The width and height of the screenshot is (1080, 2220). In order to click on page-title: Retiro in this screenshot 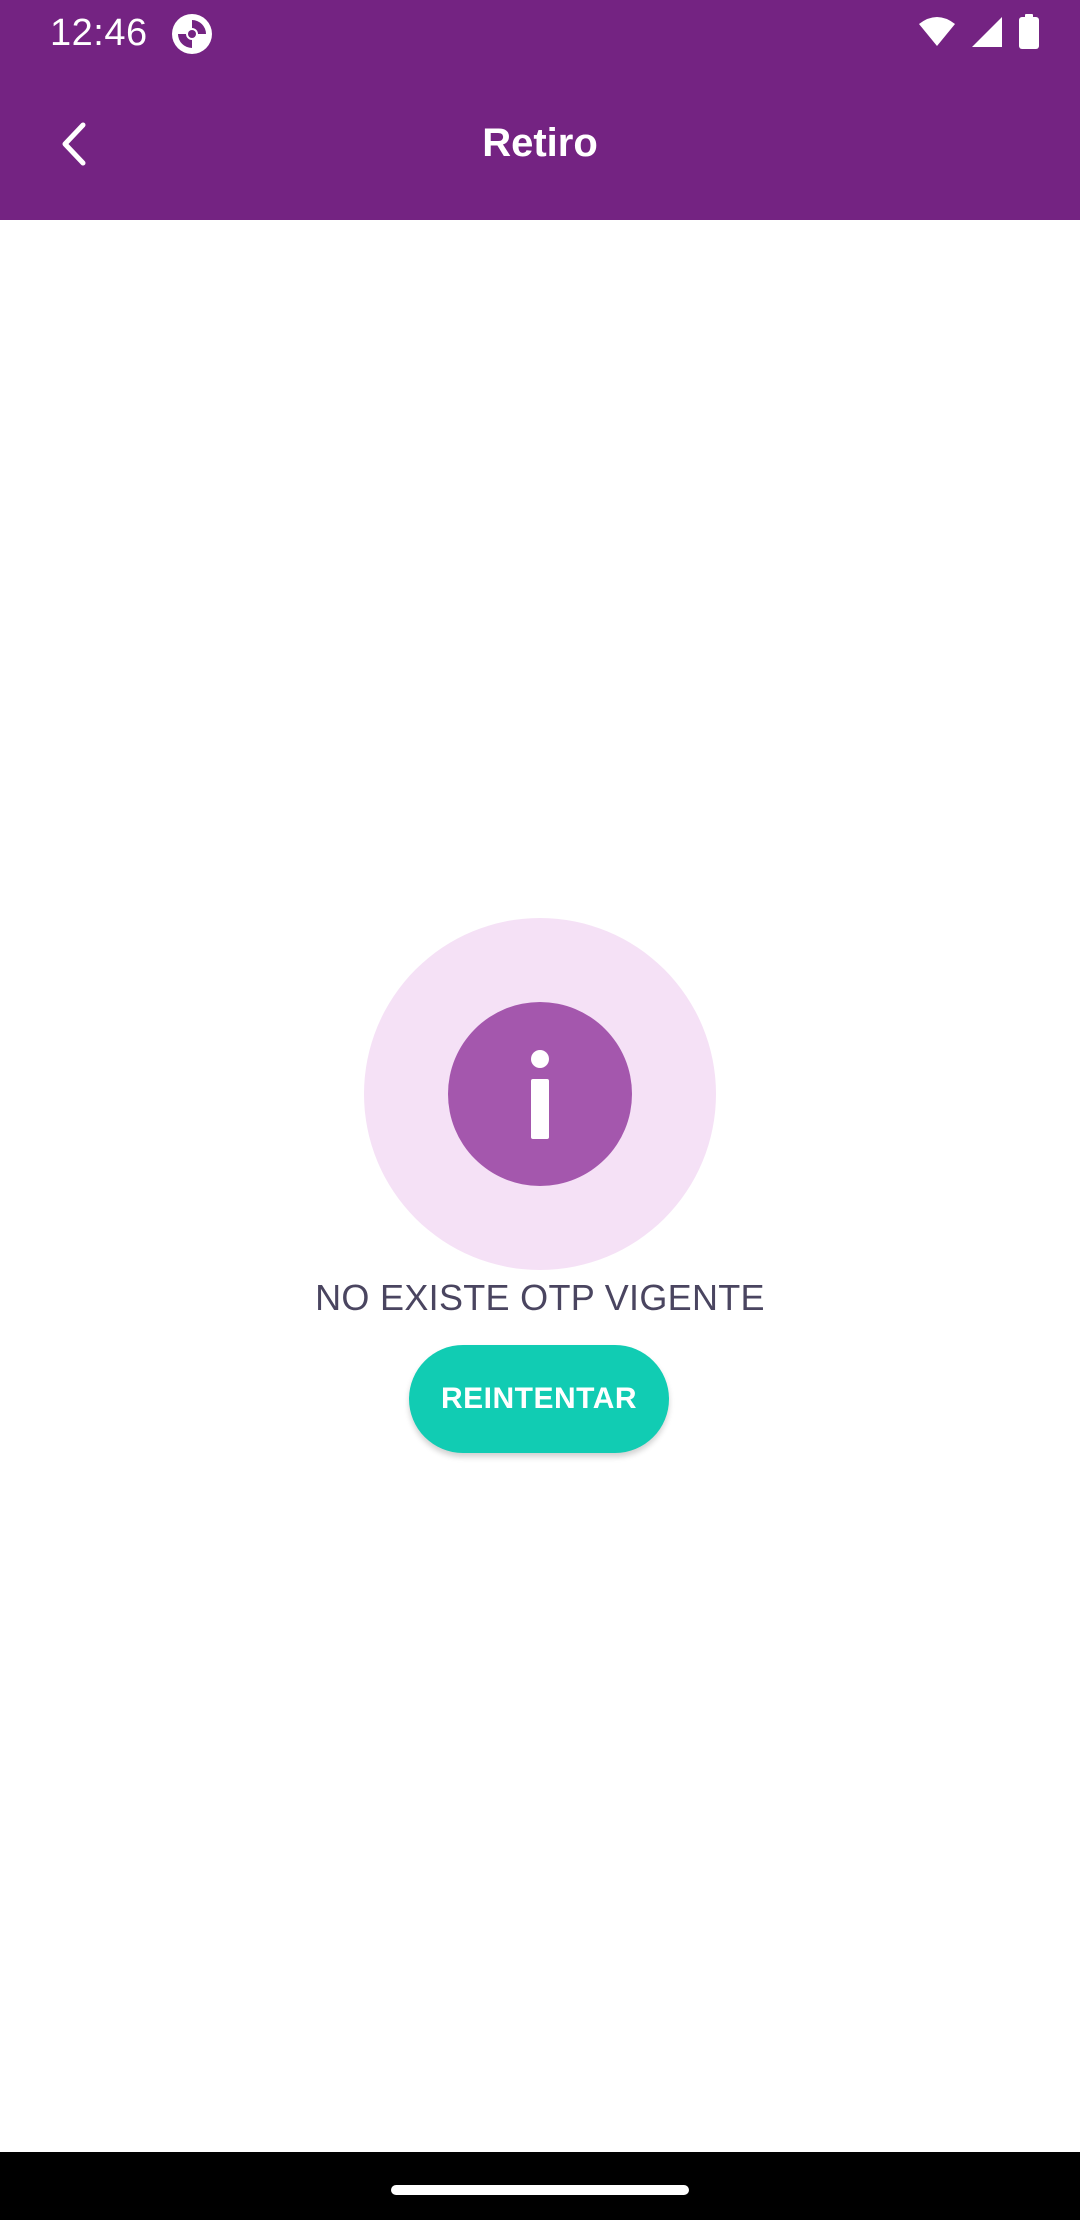, I will do `click(540, 143)`.